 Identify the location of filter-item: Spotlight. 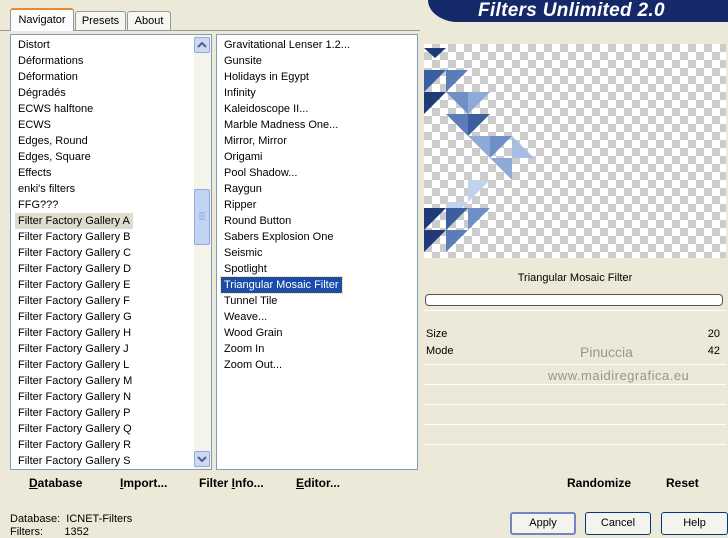
(245, 269).